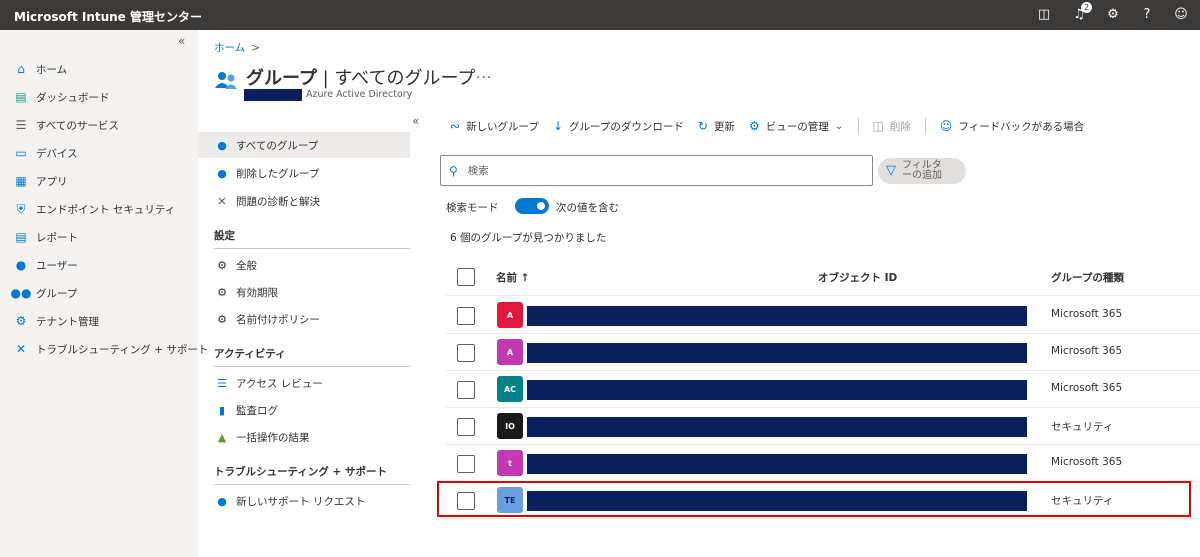 The width and height of the screenshot is (1200, 557). I want to click on home-icon: ⌂, so click(21, 69).